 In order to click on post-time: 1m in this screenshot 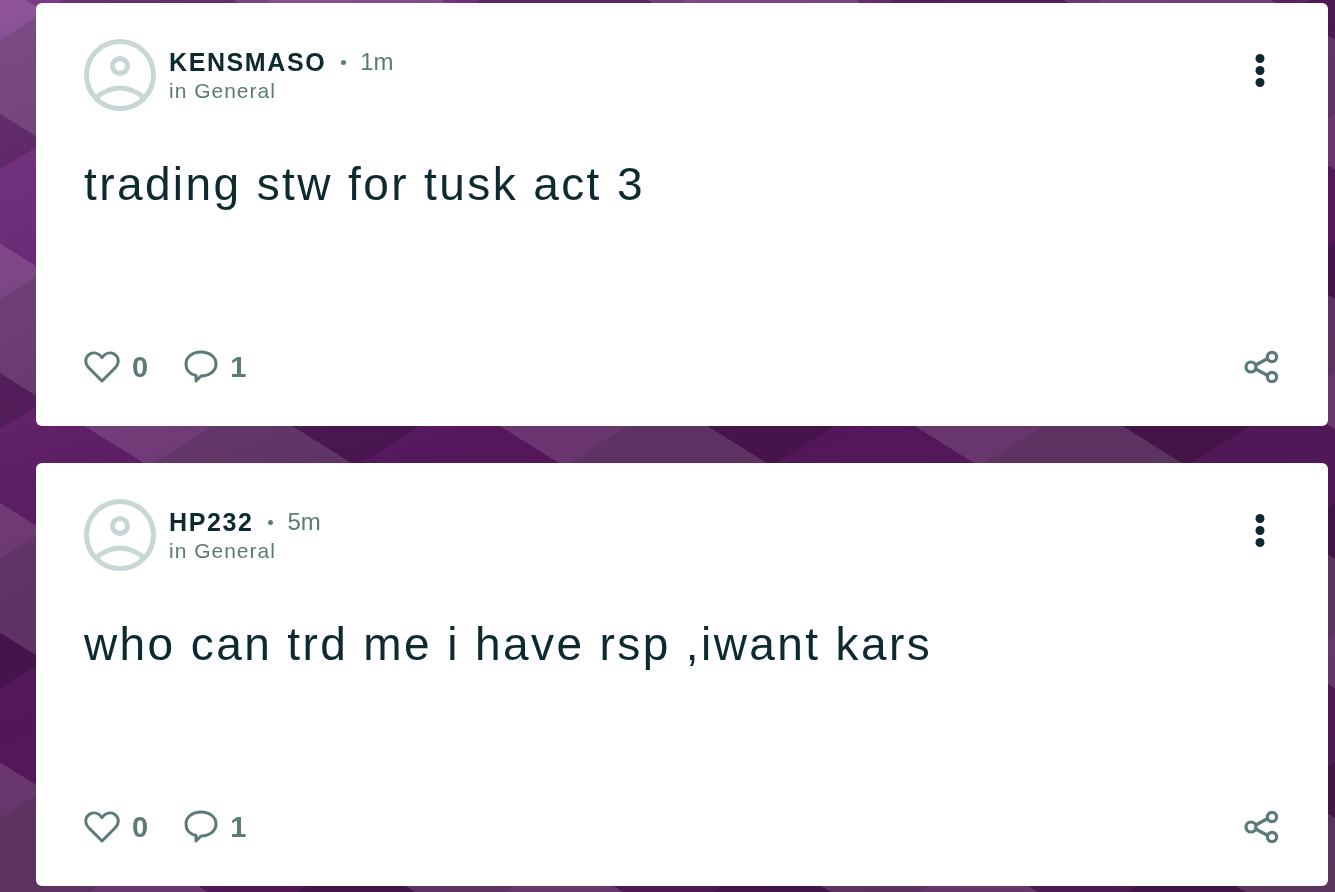, I will do `click(377, 62)`.